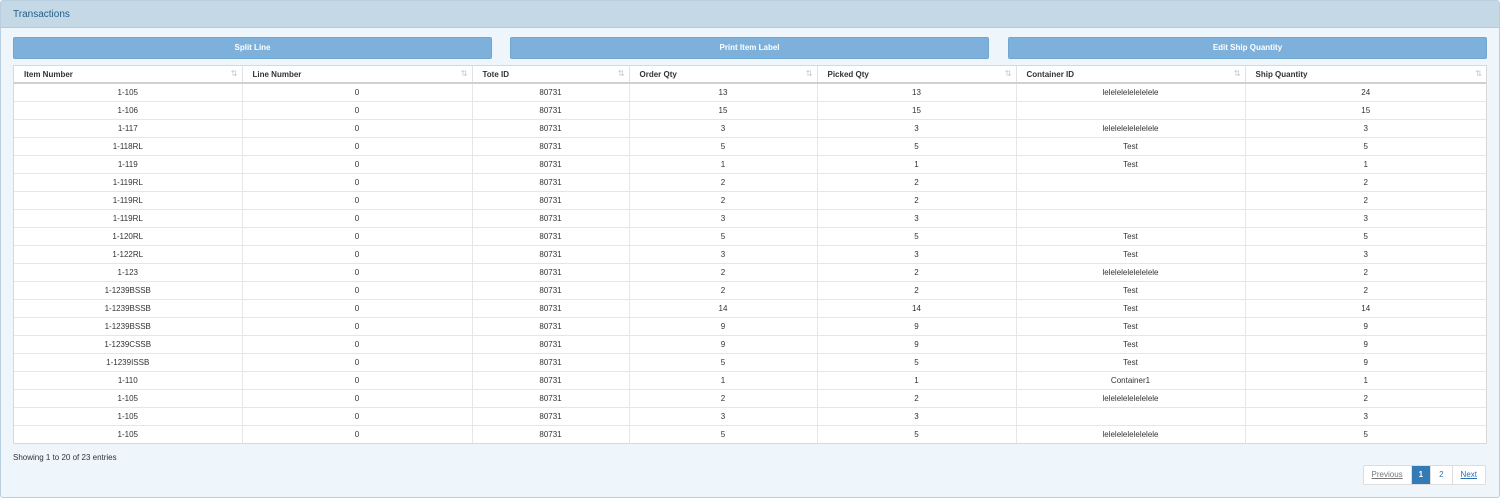 The image size is (1500, 498). What do you see at coordinates (1131, 218) in the screenshot?
I see `table-cell` at bounding box center [1131, 218].